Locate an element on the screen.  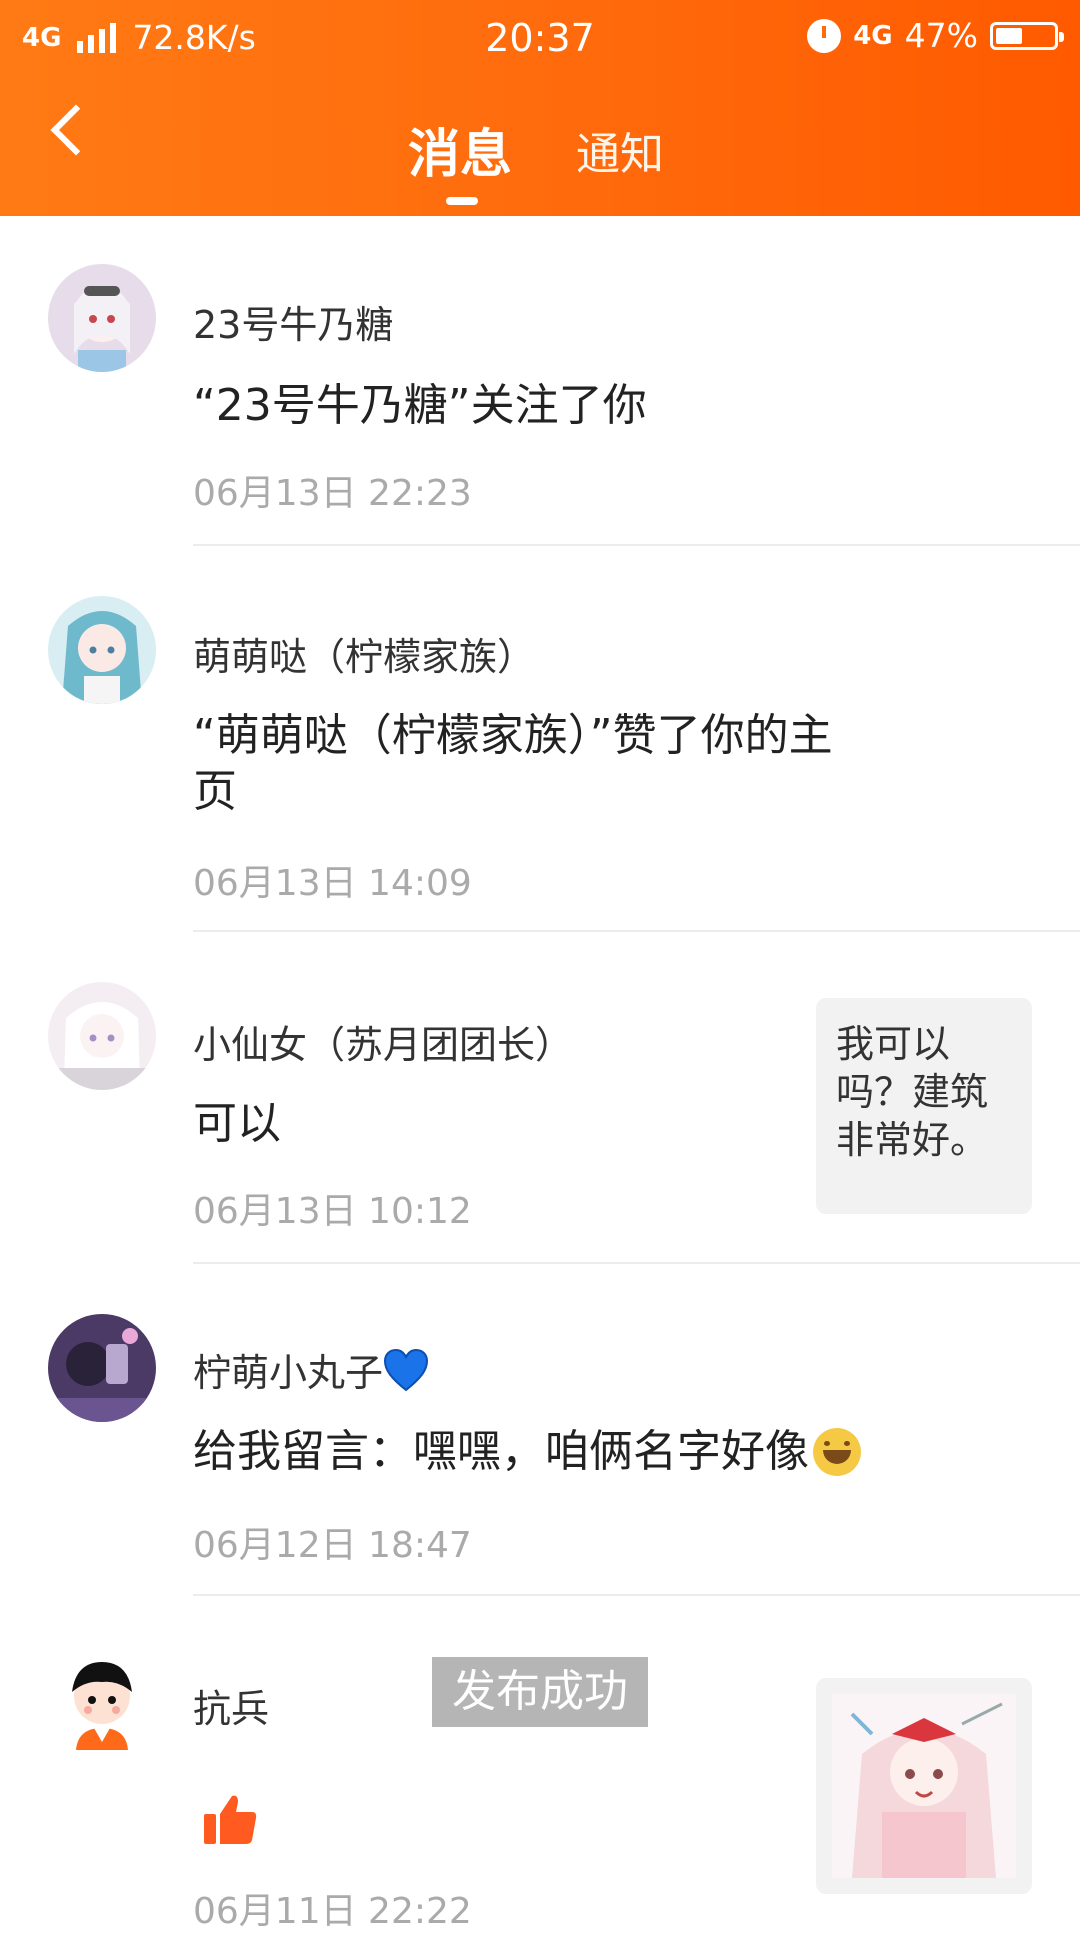
tab-messages: 消息 is located at coordinates (460, 149).